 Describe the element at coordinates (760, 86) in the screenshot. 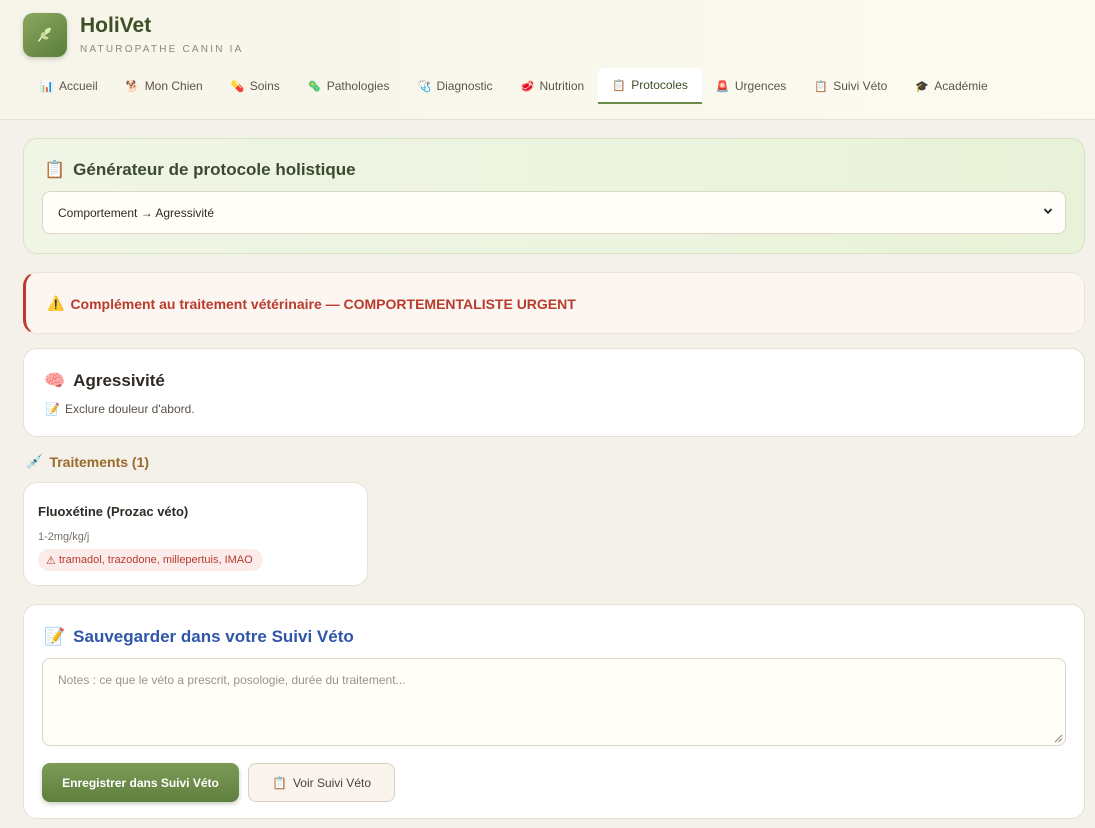

I see `tab-label: Urgences` at that location.